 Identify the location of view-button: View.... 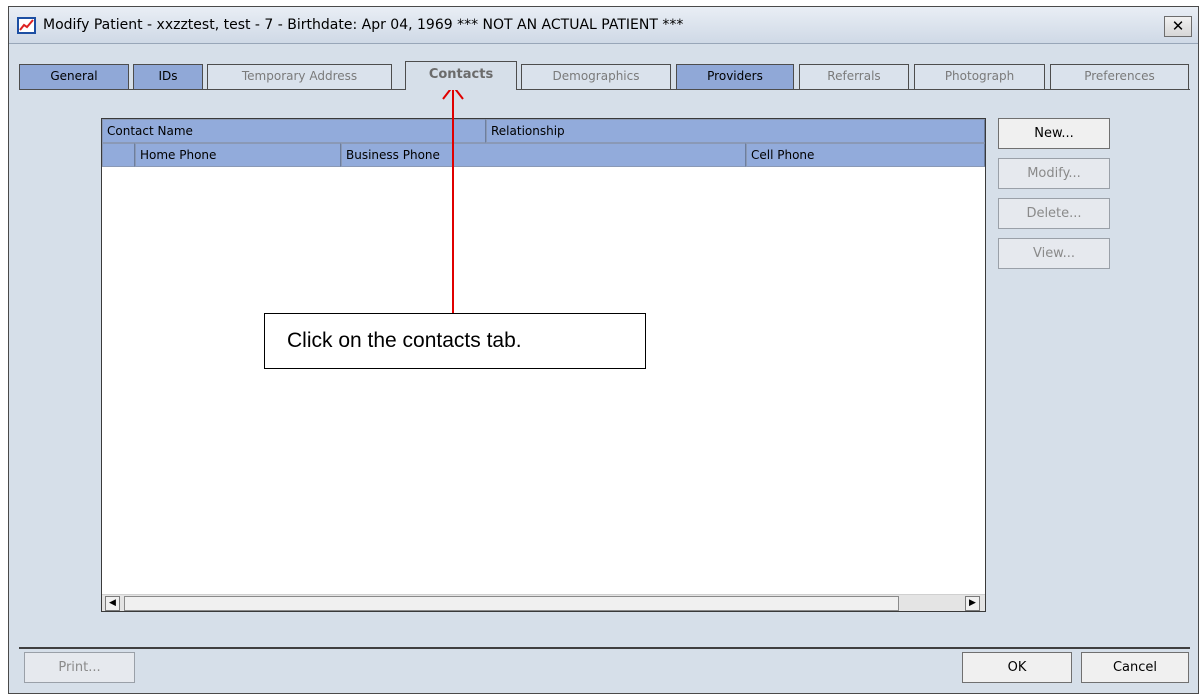
(1054, 253).